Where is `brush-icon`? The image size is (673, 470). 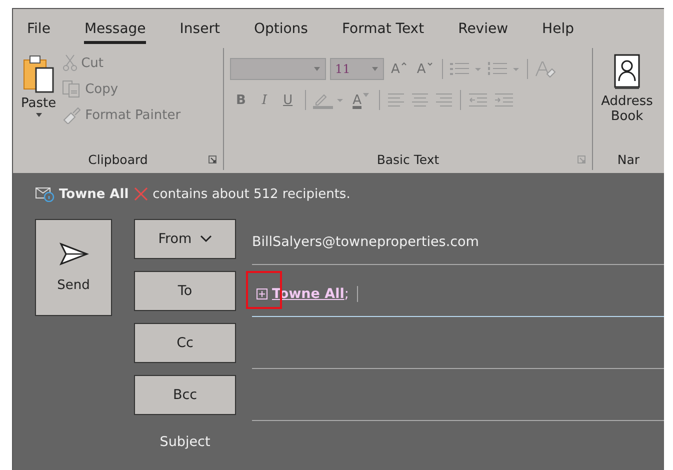
brush-icon is located at coordinates (72, 115).